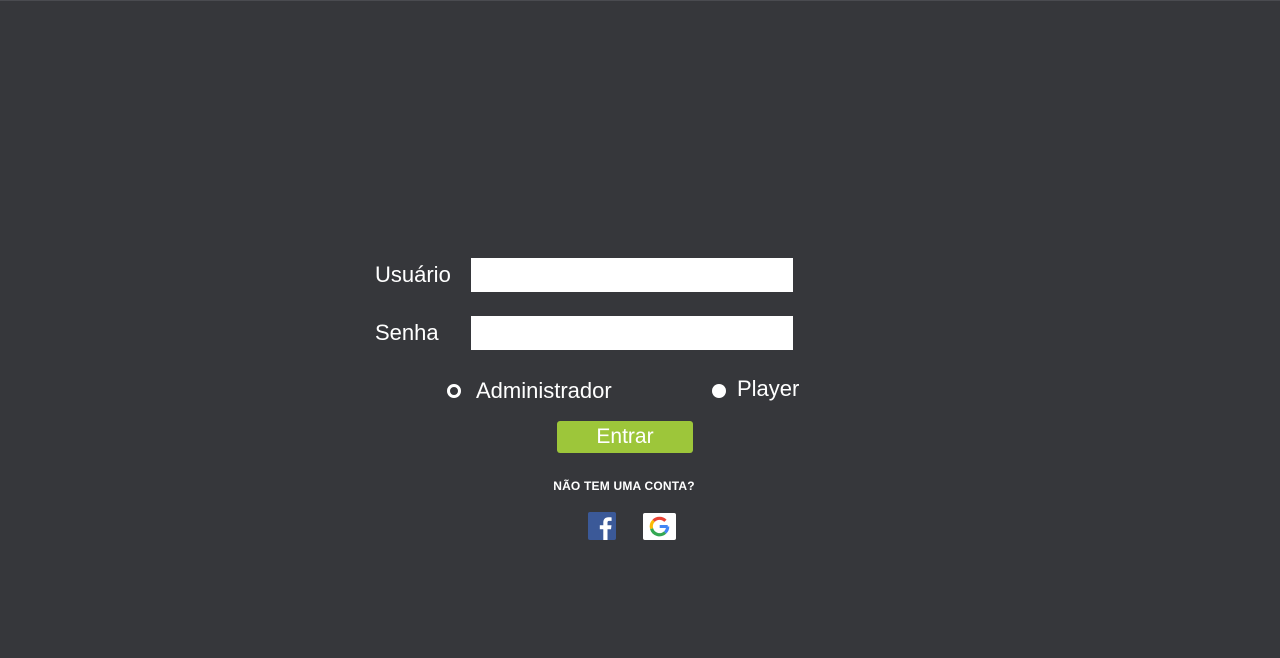 The image size is (1280, 658). I want to click on username-input, so click(632, 275).